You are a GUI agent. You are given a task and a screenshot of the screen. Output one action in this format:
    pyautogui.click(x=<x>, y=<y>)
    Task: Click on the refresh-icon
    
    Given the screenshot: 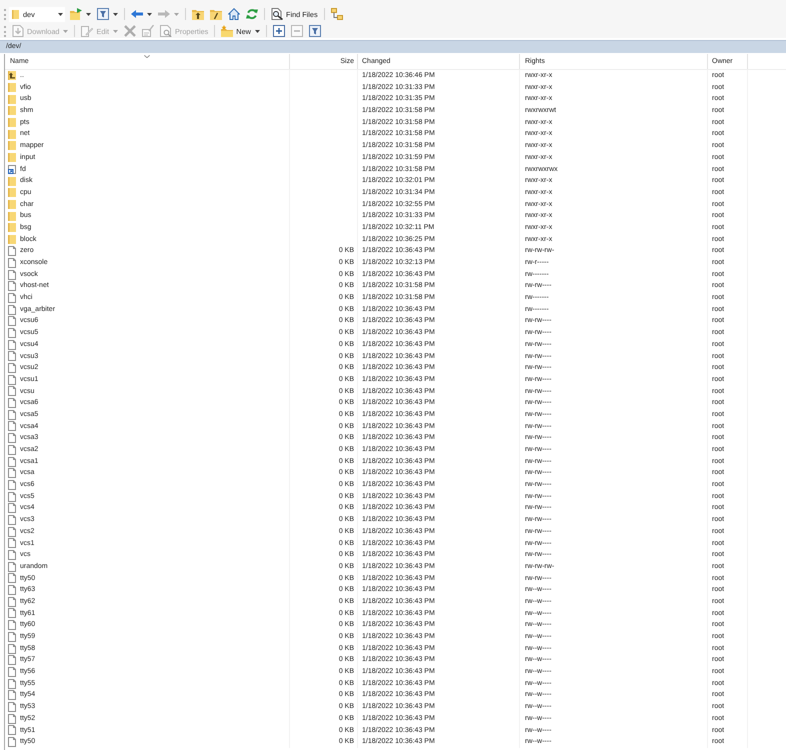 What is the action you would take?
    pyautogui.click(x=252, y=14)
    